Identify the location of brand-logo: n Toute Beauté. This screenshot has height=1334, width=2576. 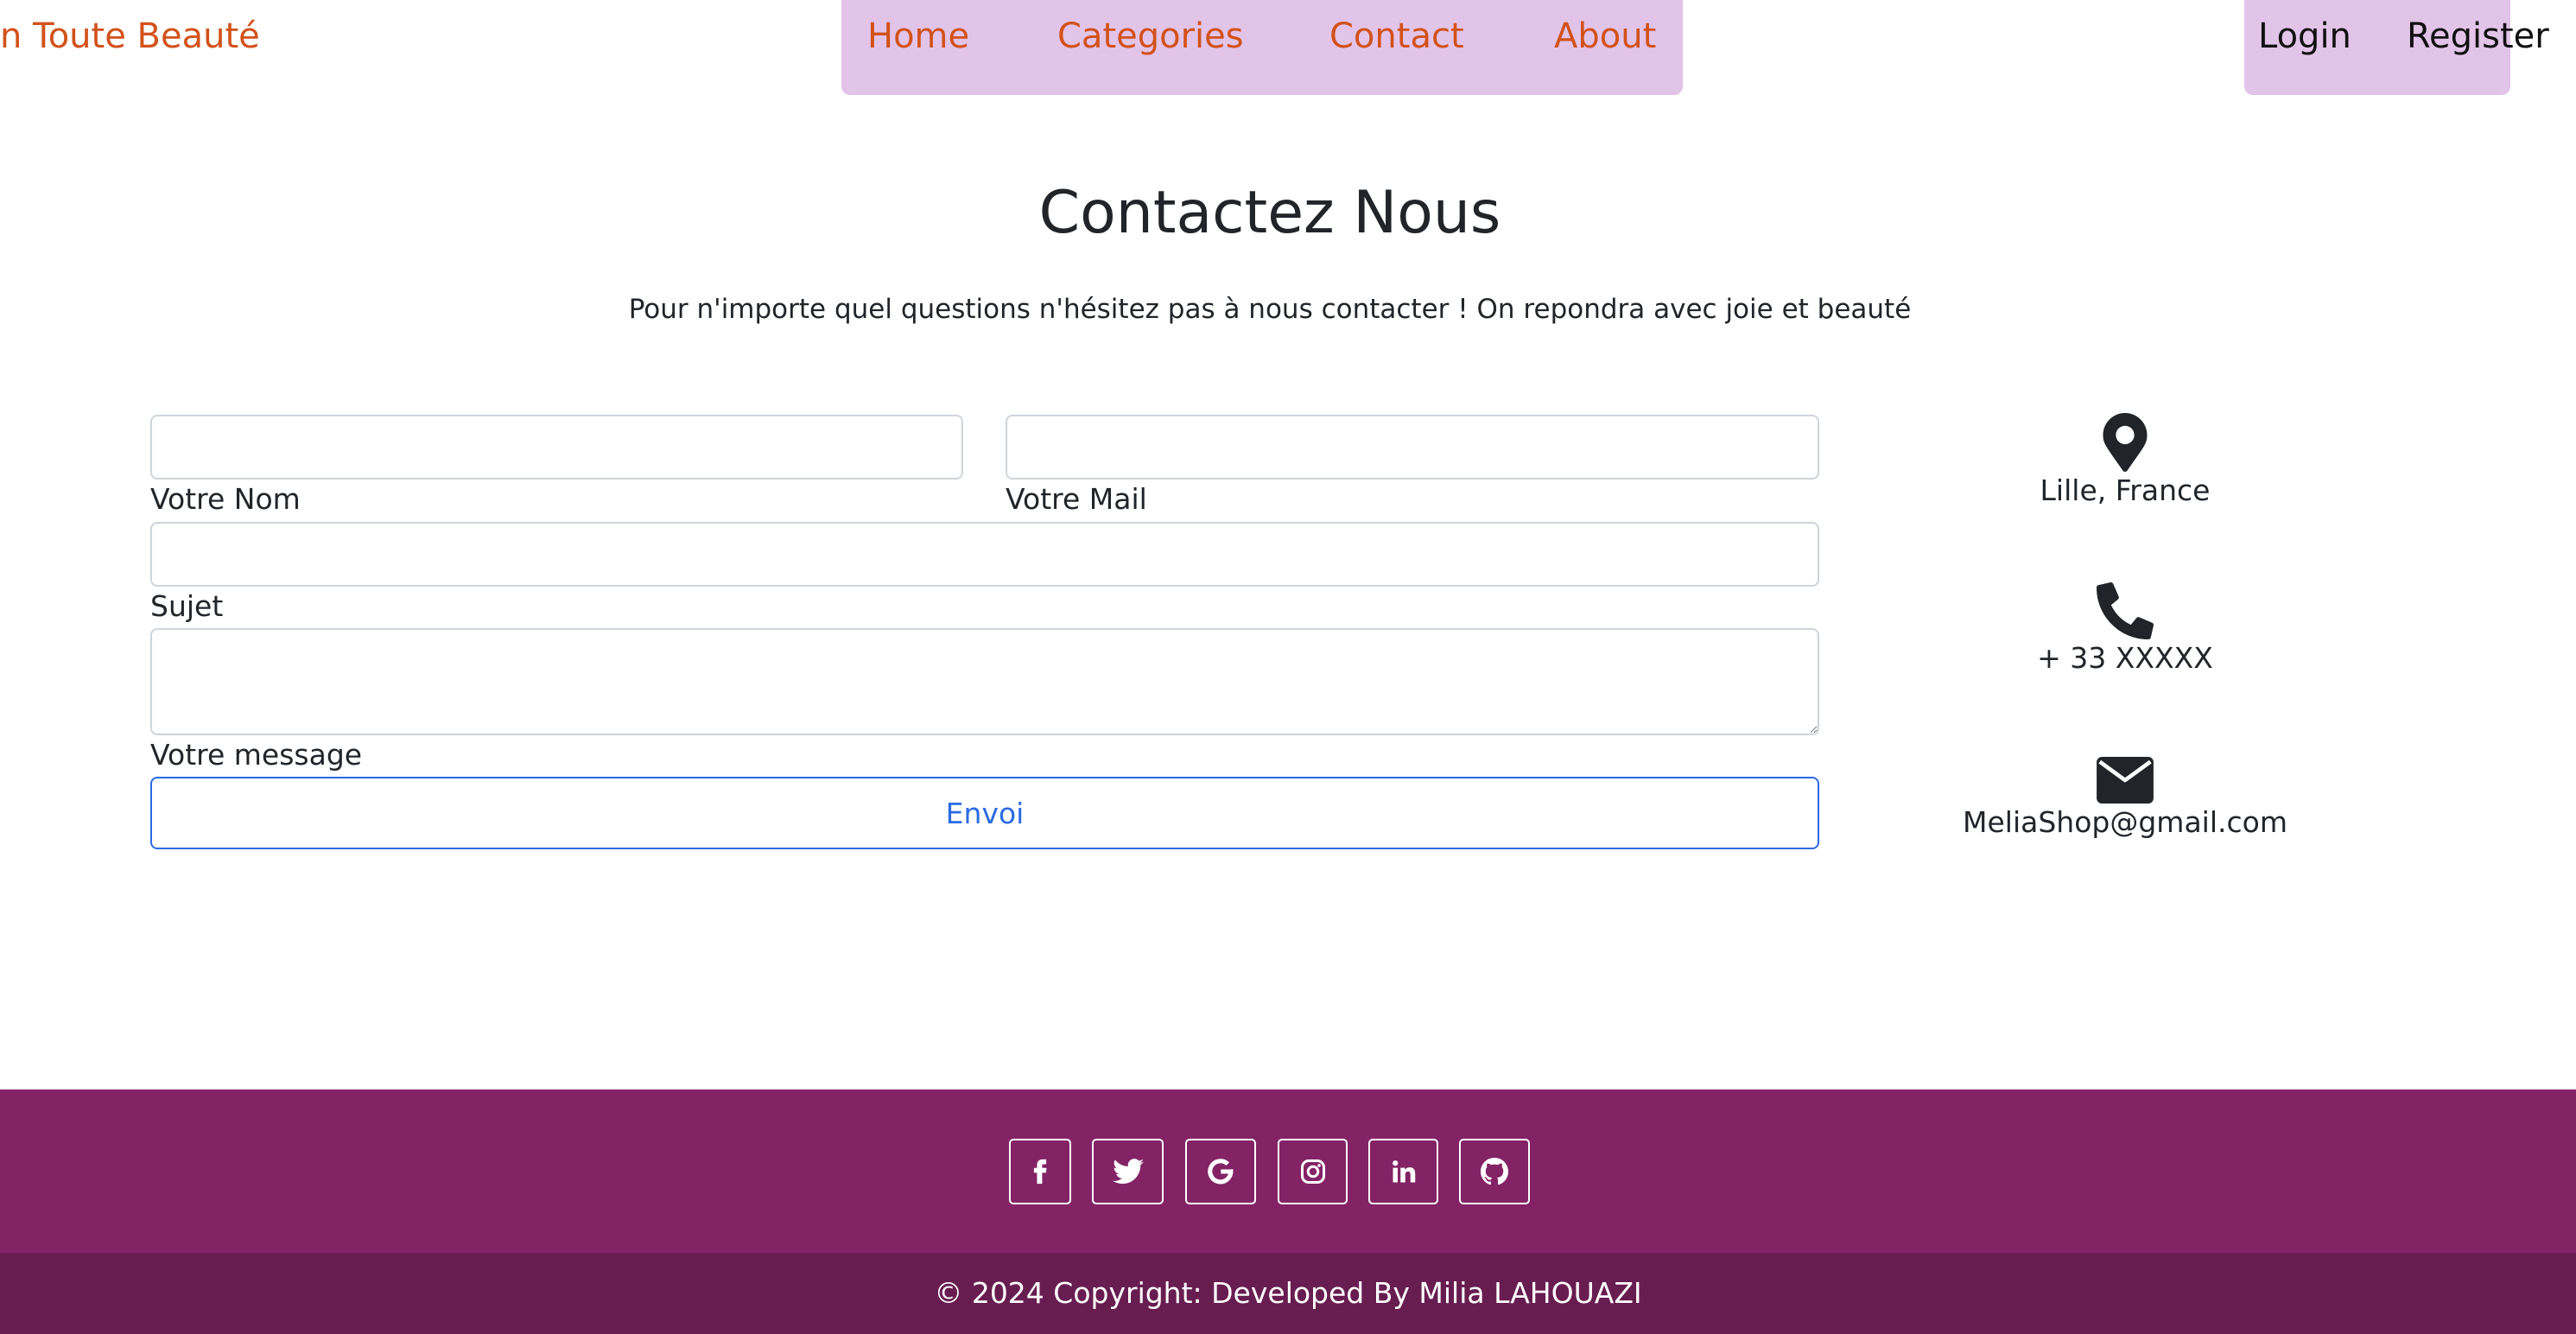
(130, 36).